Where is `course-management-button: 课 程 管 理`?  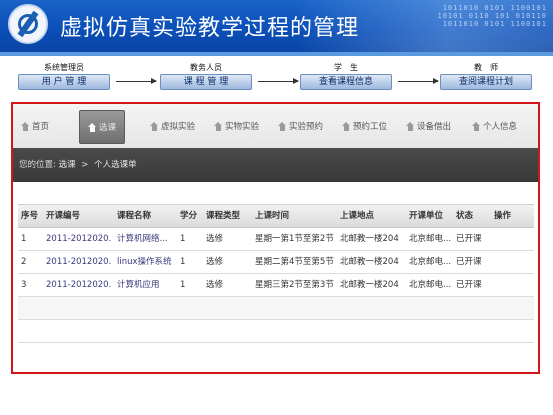 course-management-button: 课 程 管 理 is located at coordinates (206, 82).